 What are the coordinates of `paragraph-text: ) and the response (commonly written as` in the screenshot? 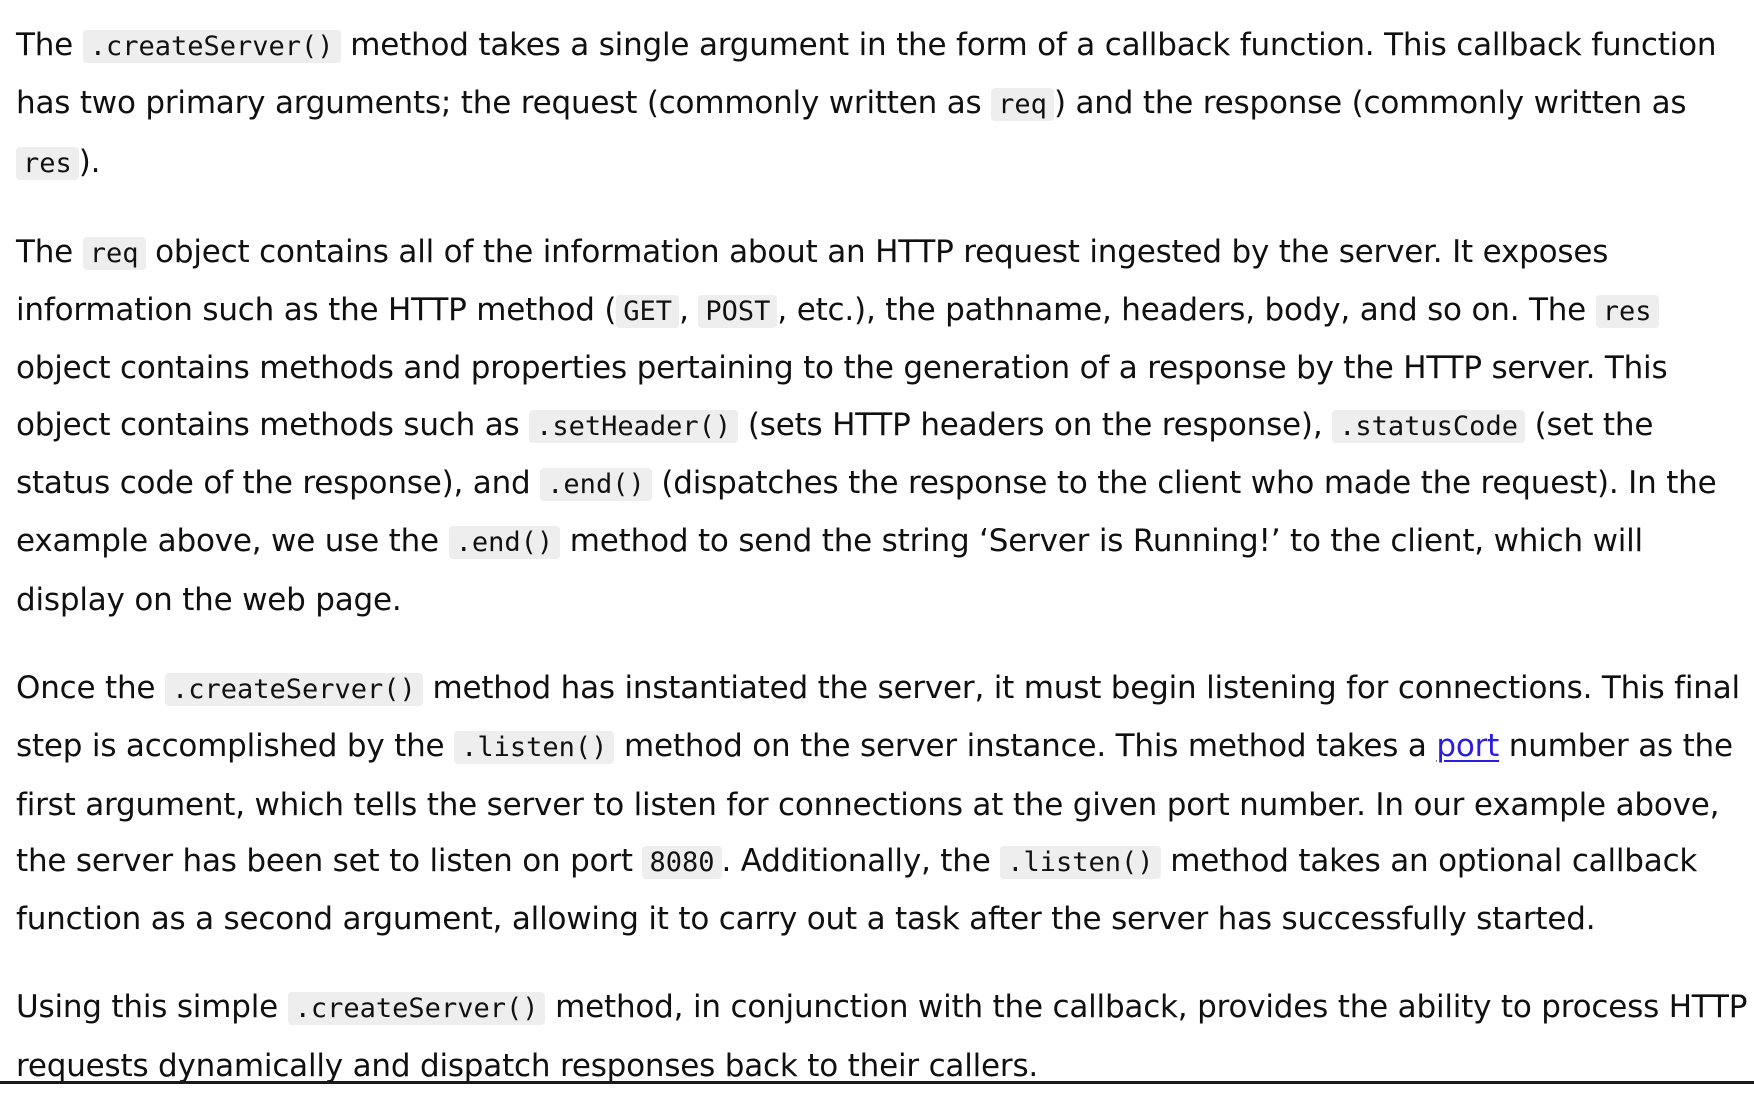 It's located at (1370, 103).